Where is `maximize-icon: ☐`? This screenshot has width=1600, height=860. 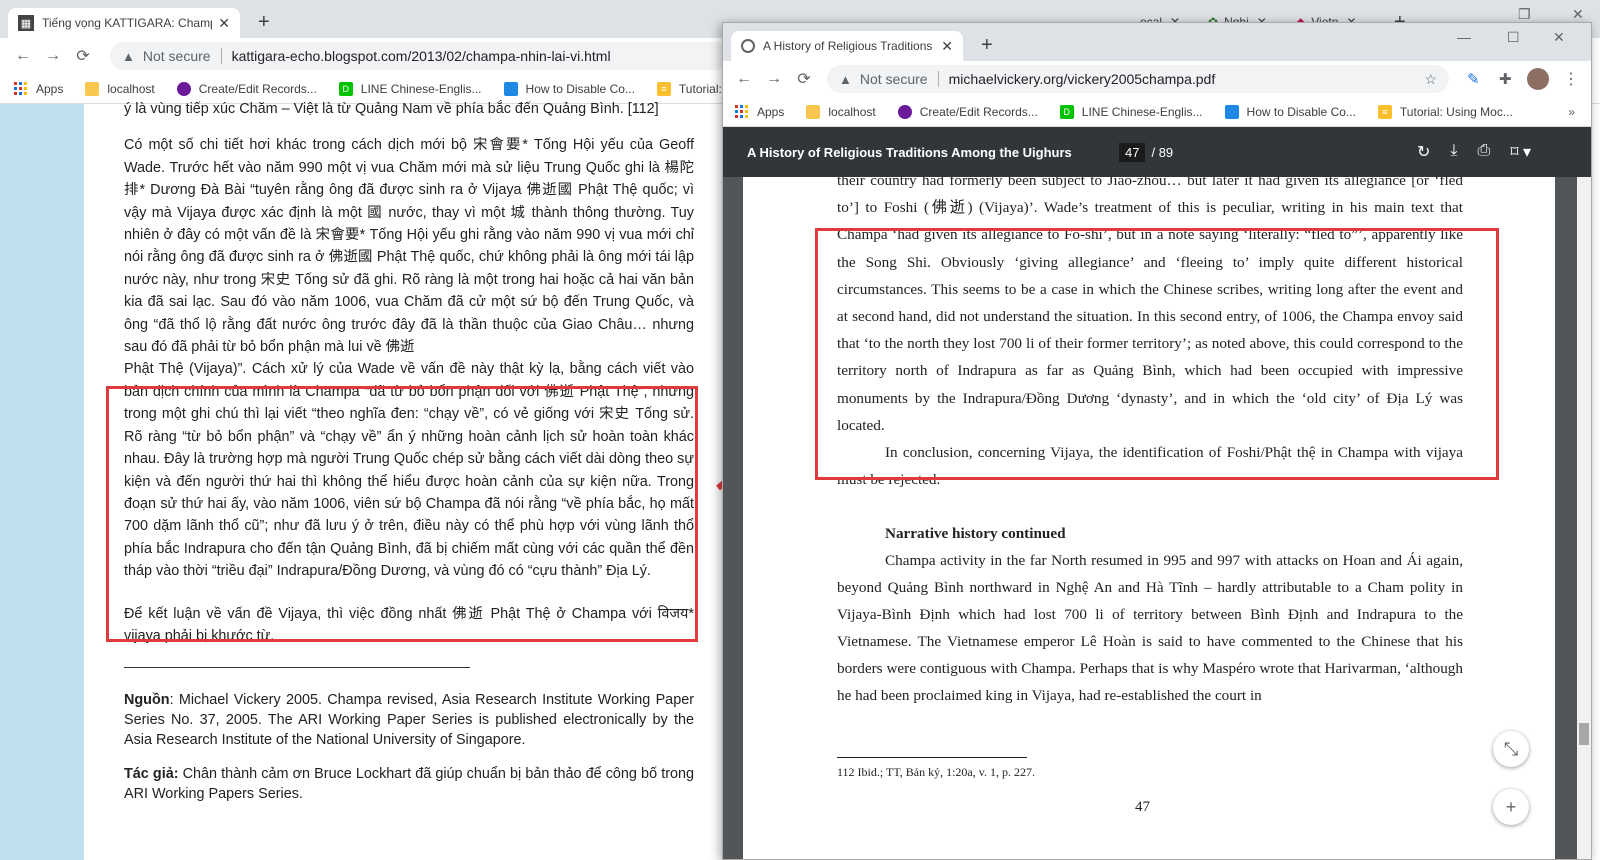 maximize-icon: ☐ is located at coordinates (1513, 37).